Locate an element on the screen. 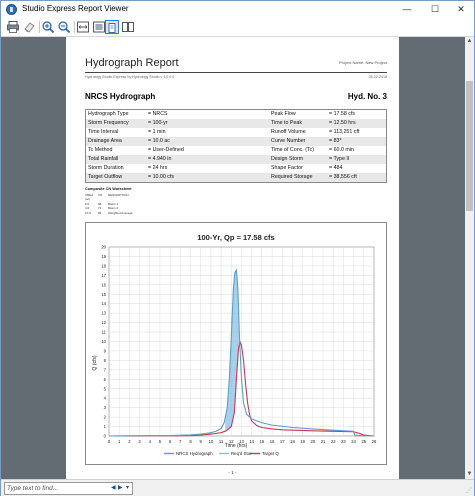 The width and height of the screenshot is (475, 496). title-bar: Studio Express Report Viewer — ☐ ✕ is located at coordinates (237, 9).